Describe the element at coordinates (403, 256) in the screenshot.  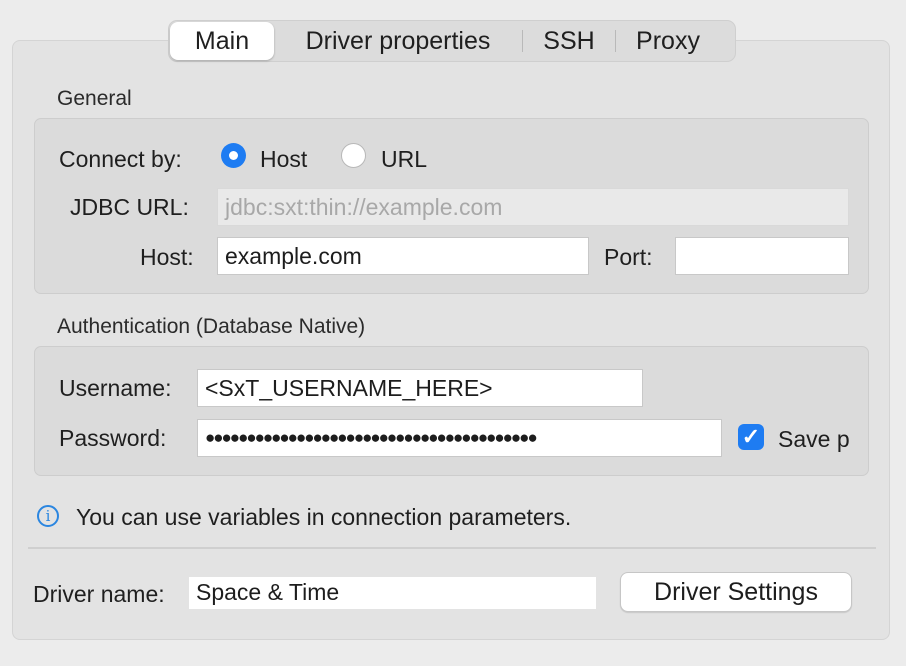
I see `host-input: example.com` at that location.